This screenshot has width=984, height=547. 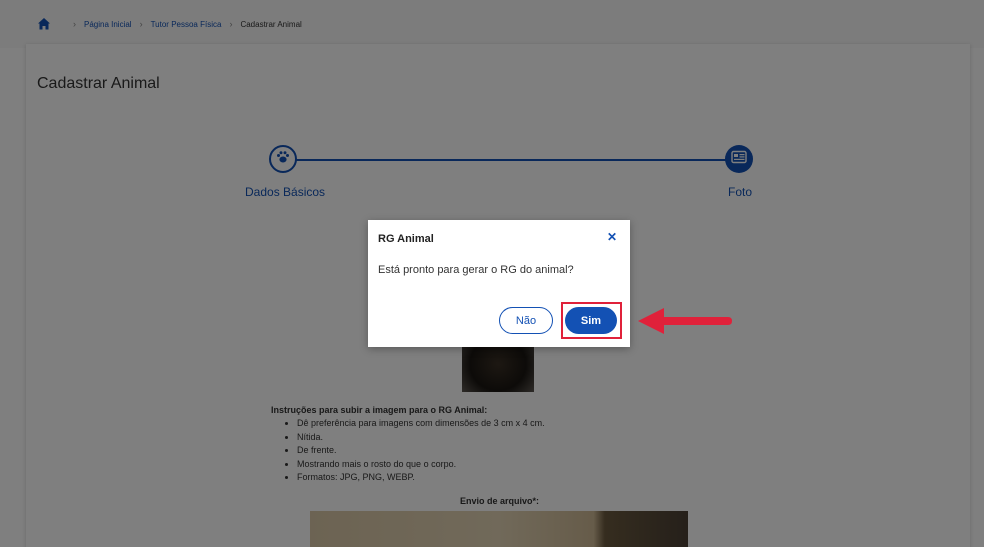 What do you see at coordinates (591, 320) in the screenshot?
I see `highlight-box` at bounding box center [591, 320].